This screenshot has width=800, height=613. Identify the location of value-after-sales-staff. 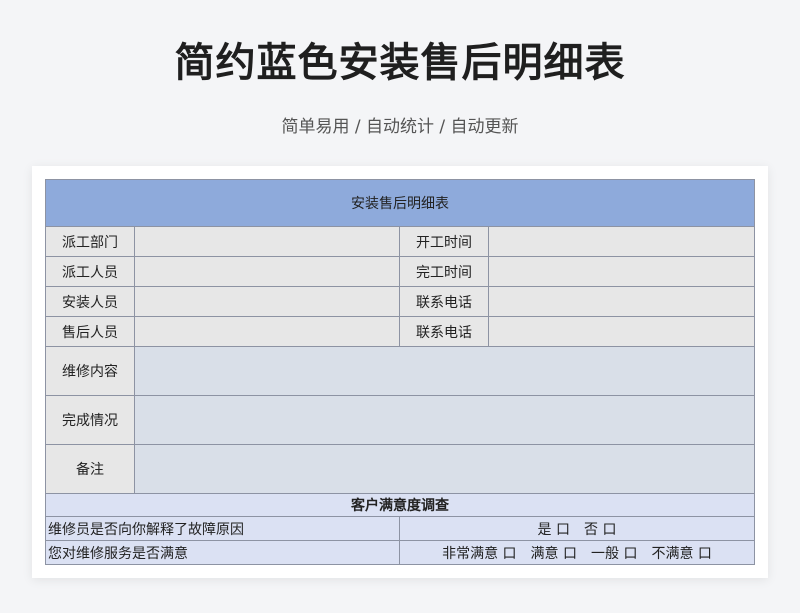
(267, 331).